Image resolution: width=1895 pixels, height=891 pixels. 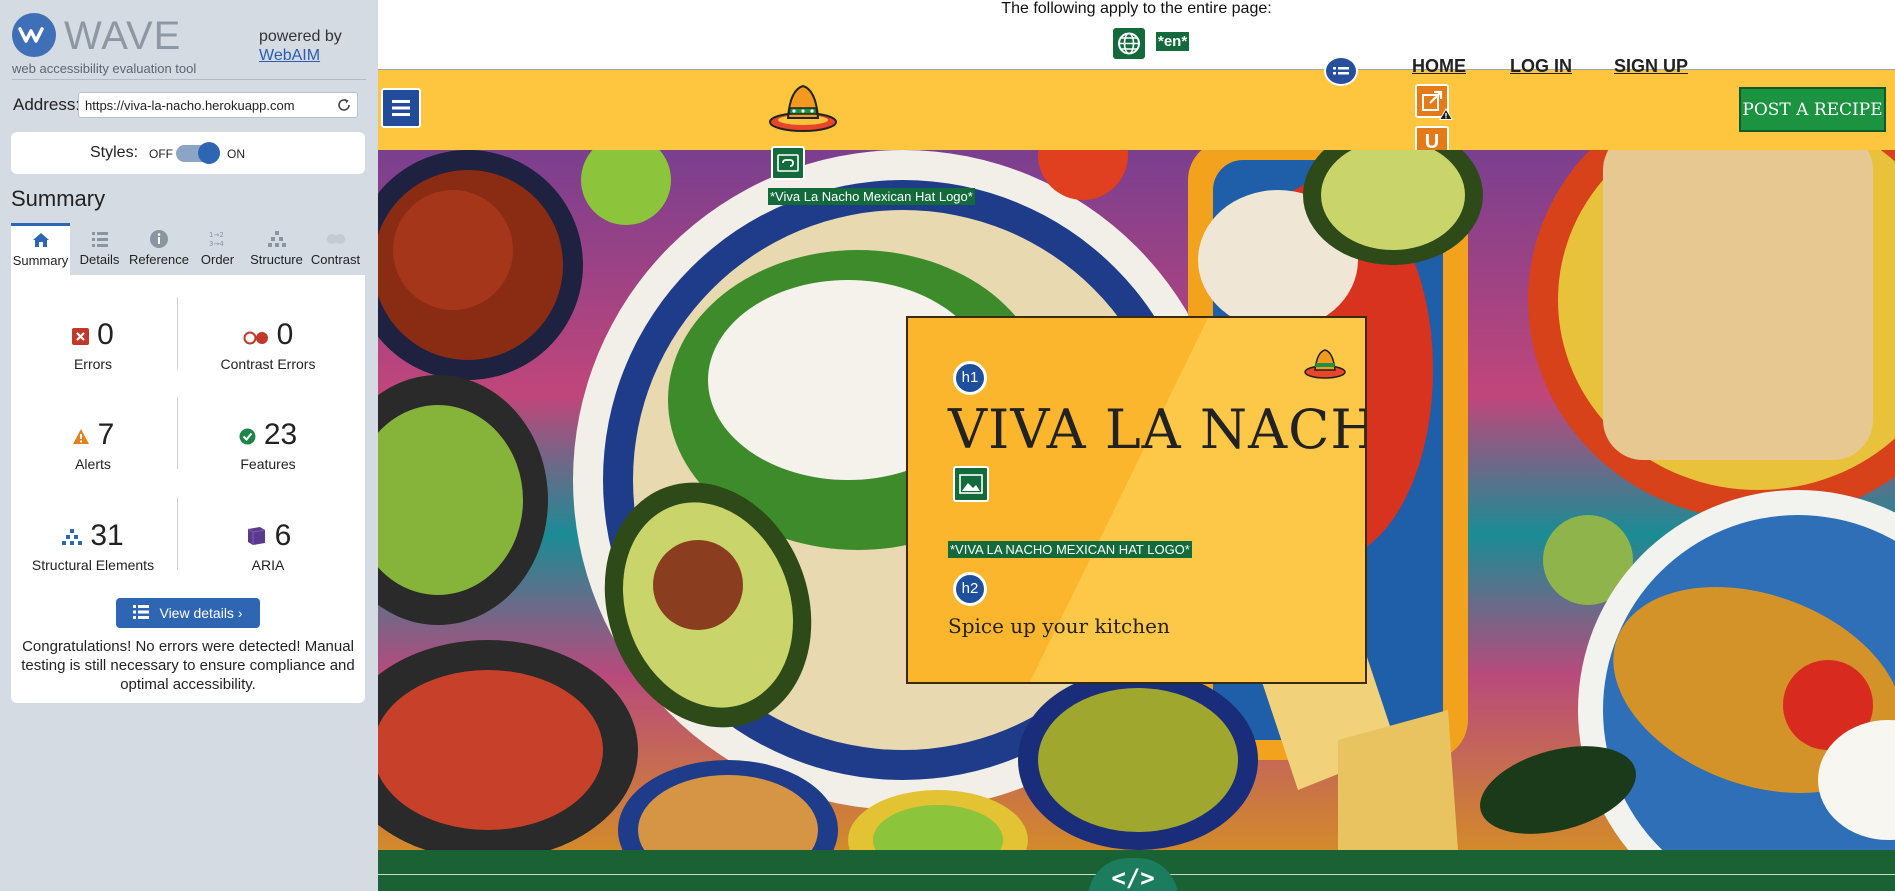 I want to click on tab-label: Structure, so click(x=276, y=259).